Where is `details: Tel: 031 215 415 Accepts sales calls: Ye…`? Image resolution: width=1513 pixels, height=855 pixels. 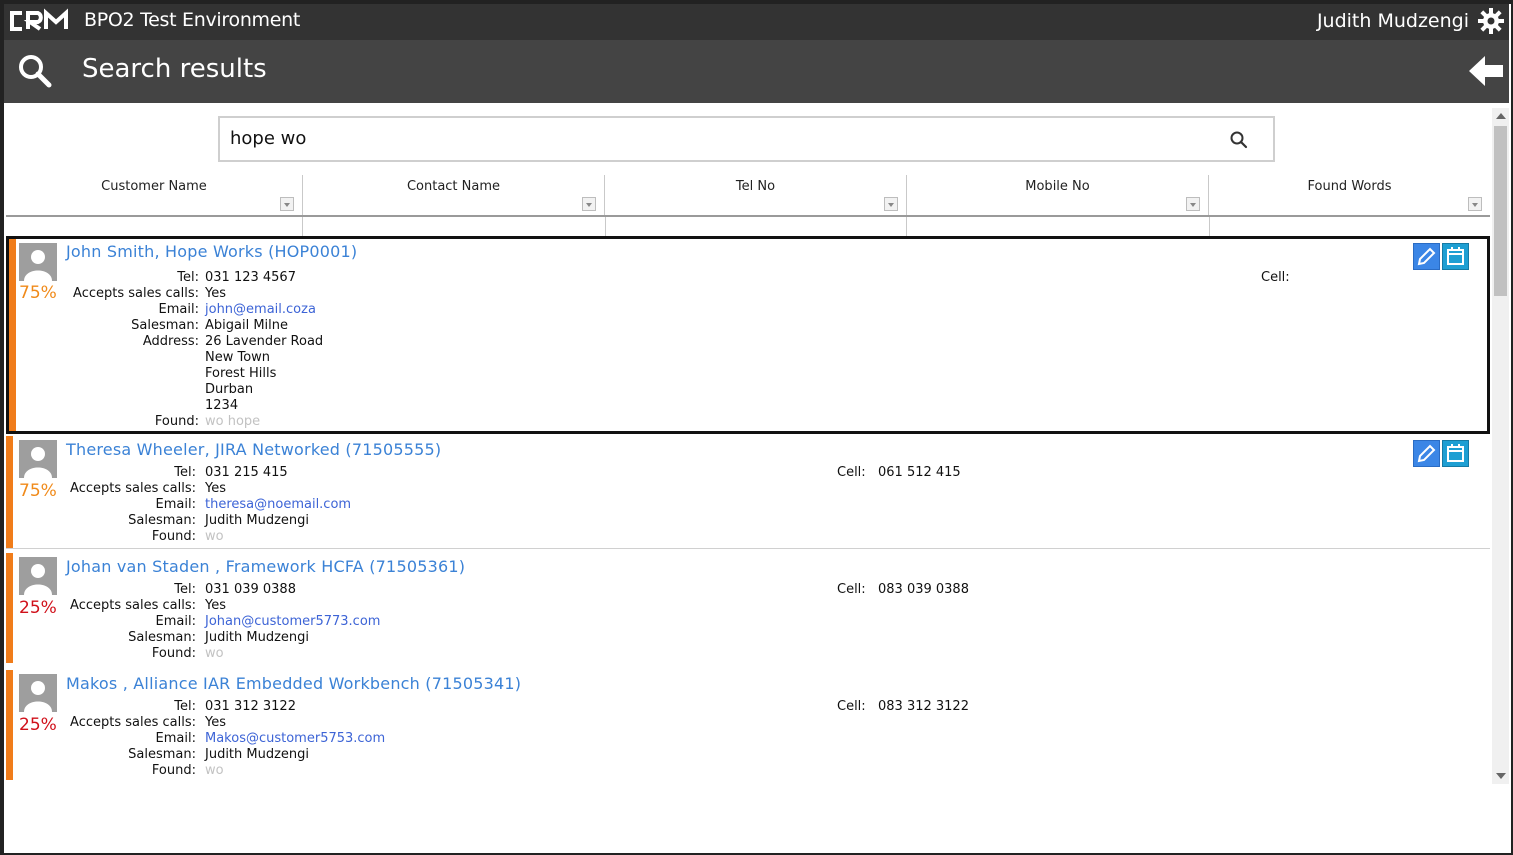
details: Tel: 031 215 415 Accepts sales calls: Ye… is located at coordinates (356, 505).